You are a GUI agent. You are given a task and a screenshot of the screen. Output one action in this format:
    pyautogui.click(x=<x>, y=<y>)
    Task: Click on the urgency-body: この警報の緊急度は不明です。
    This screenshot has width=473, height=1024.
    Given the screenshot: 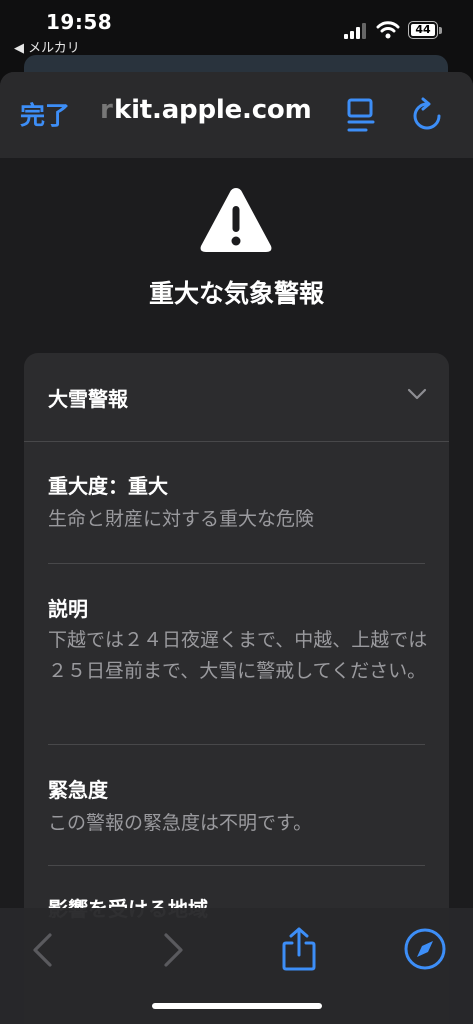 What is the action you would take?
    pyautogui.click(x=180, y=823)
    